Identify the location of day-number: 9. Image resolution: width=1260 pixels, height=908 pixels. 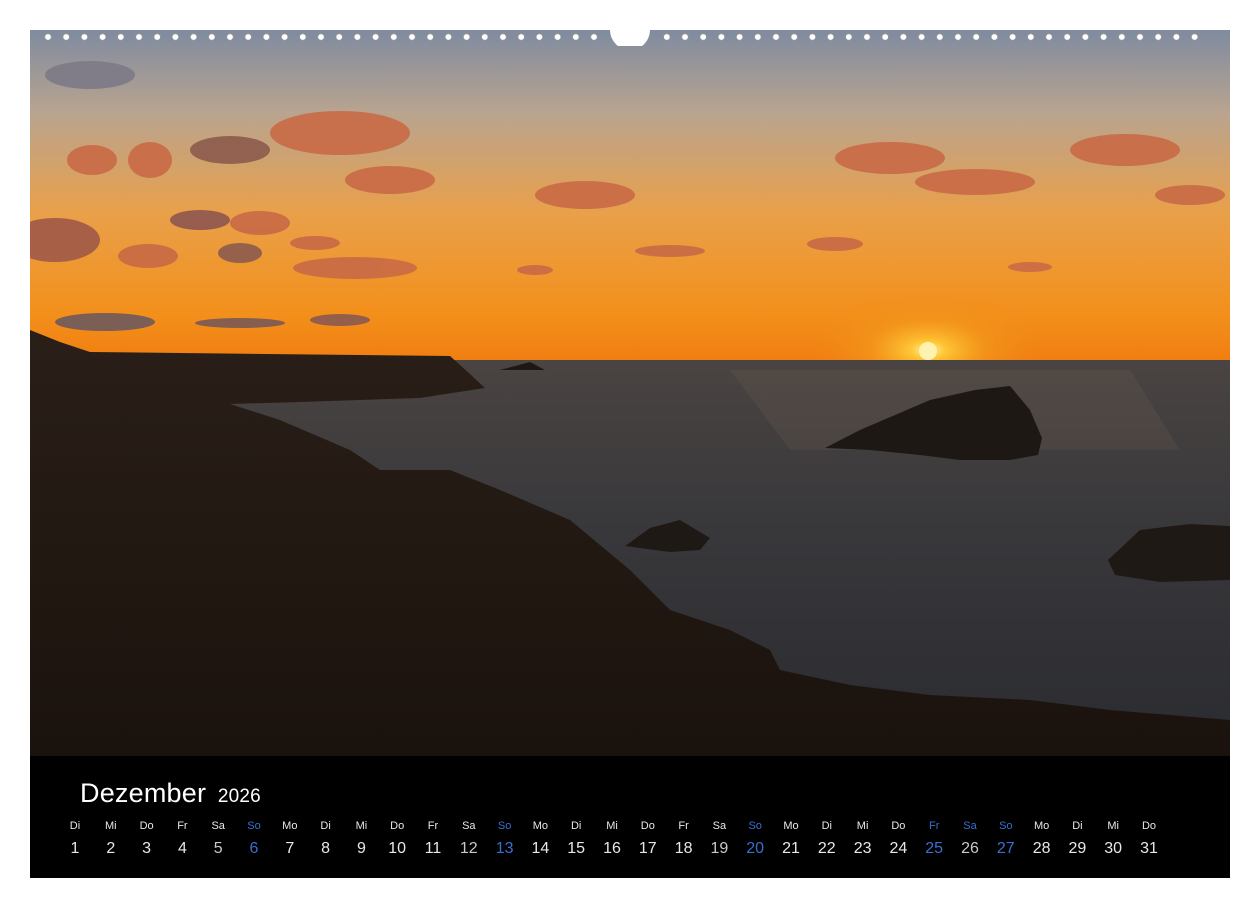
(361, 848).